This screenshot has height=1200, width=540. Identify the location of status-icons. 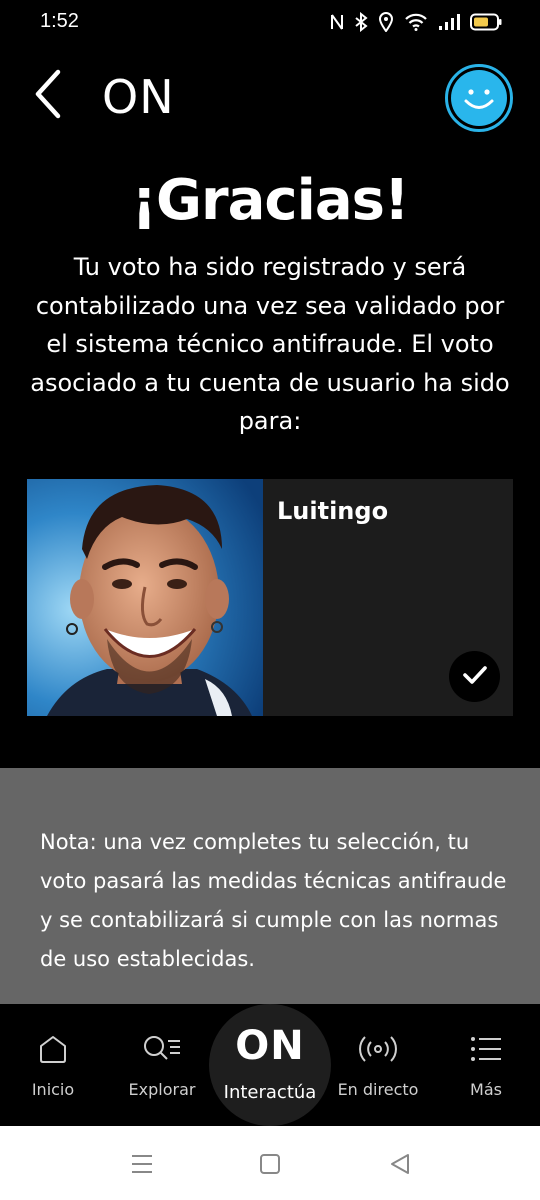
(416, 22).